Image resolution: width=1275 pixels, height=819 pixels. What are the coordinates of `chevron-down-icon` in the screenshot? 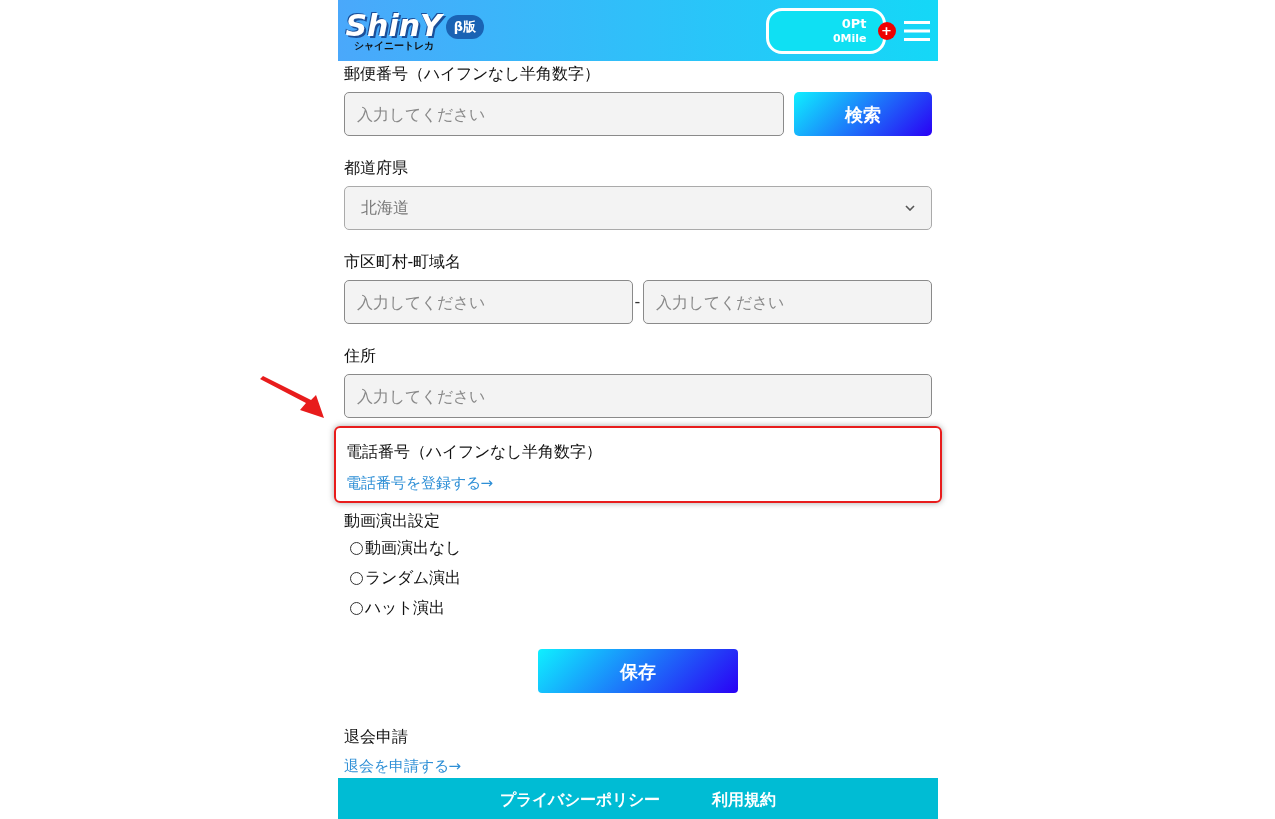 It's located at (909, 208).